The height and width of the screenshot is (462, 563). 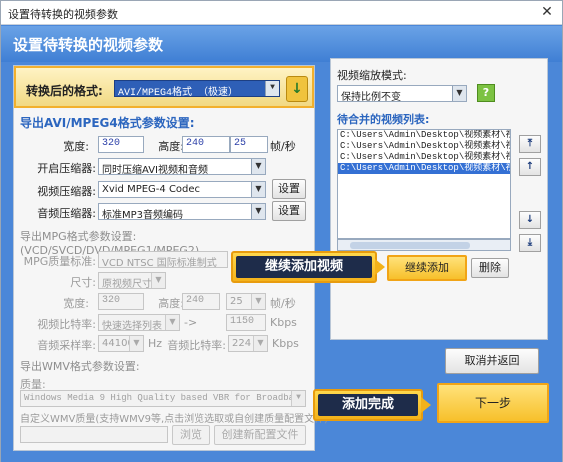 I want to click on samplerate-label: 音频采样率:, so click(x=66, y=345).